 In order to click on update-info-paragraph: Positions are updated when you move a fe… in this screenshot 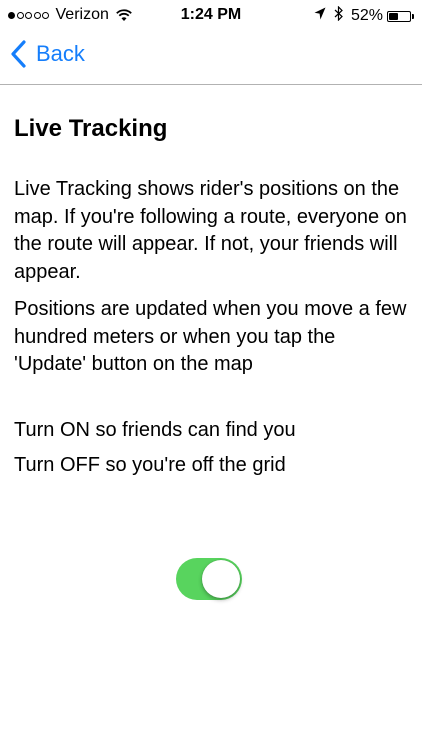, I will do `click(210, 336)`.